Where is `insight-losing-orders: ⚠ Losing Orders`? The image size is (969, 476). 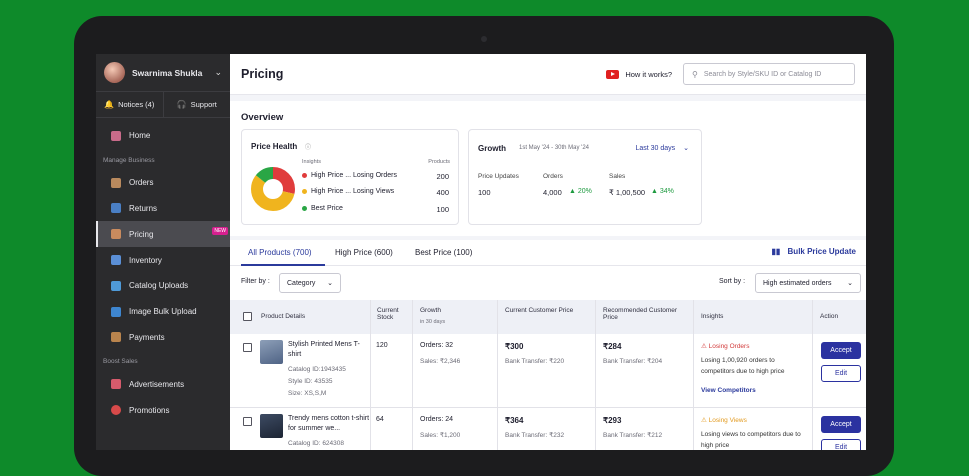 insight-losing-orders: ⚠ Losing Orders is located at coordinates (725, 346).